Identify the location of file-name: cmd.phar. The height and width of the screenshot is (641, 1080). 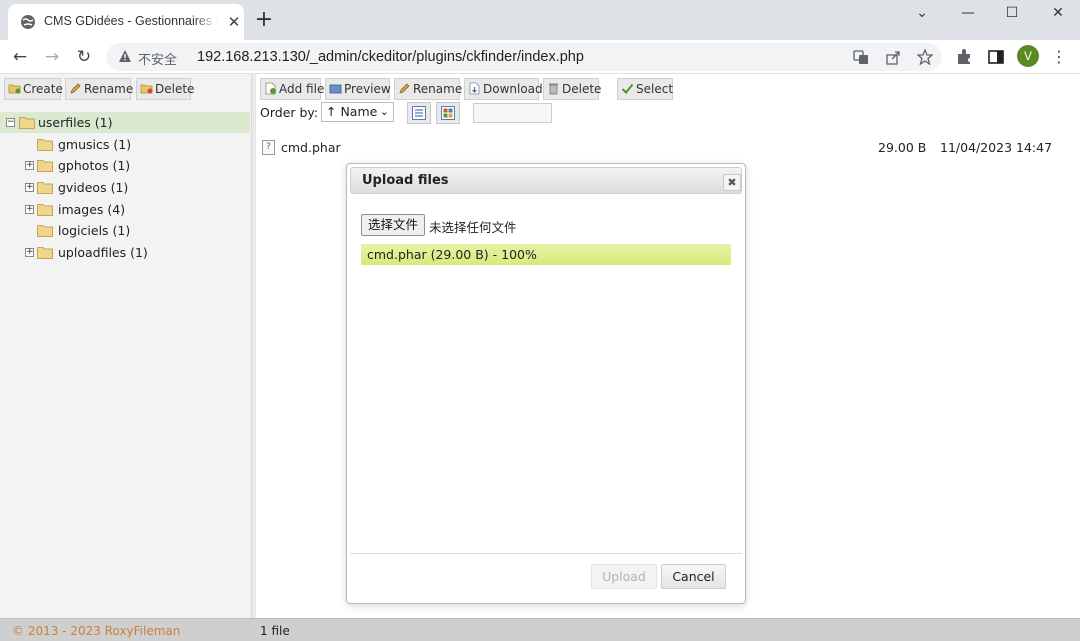
(311, 147).